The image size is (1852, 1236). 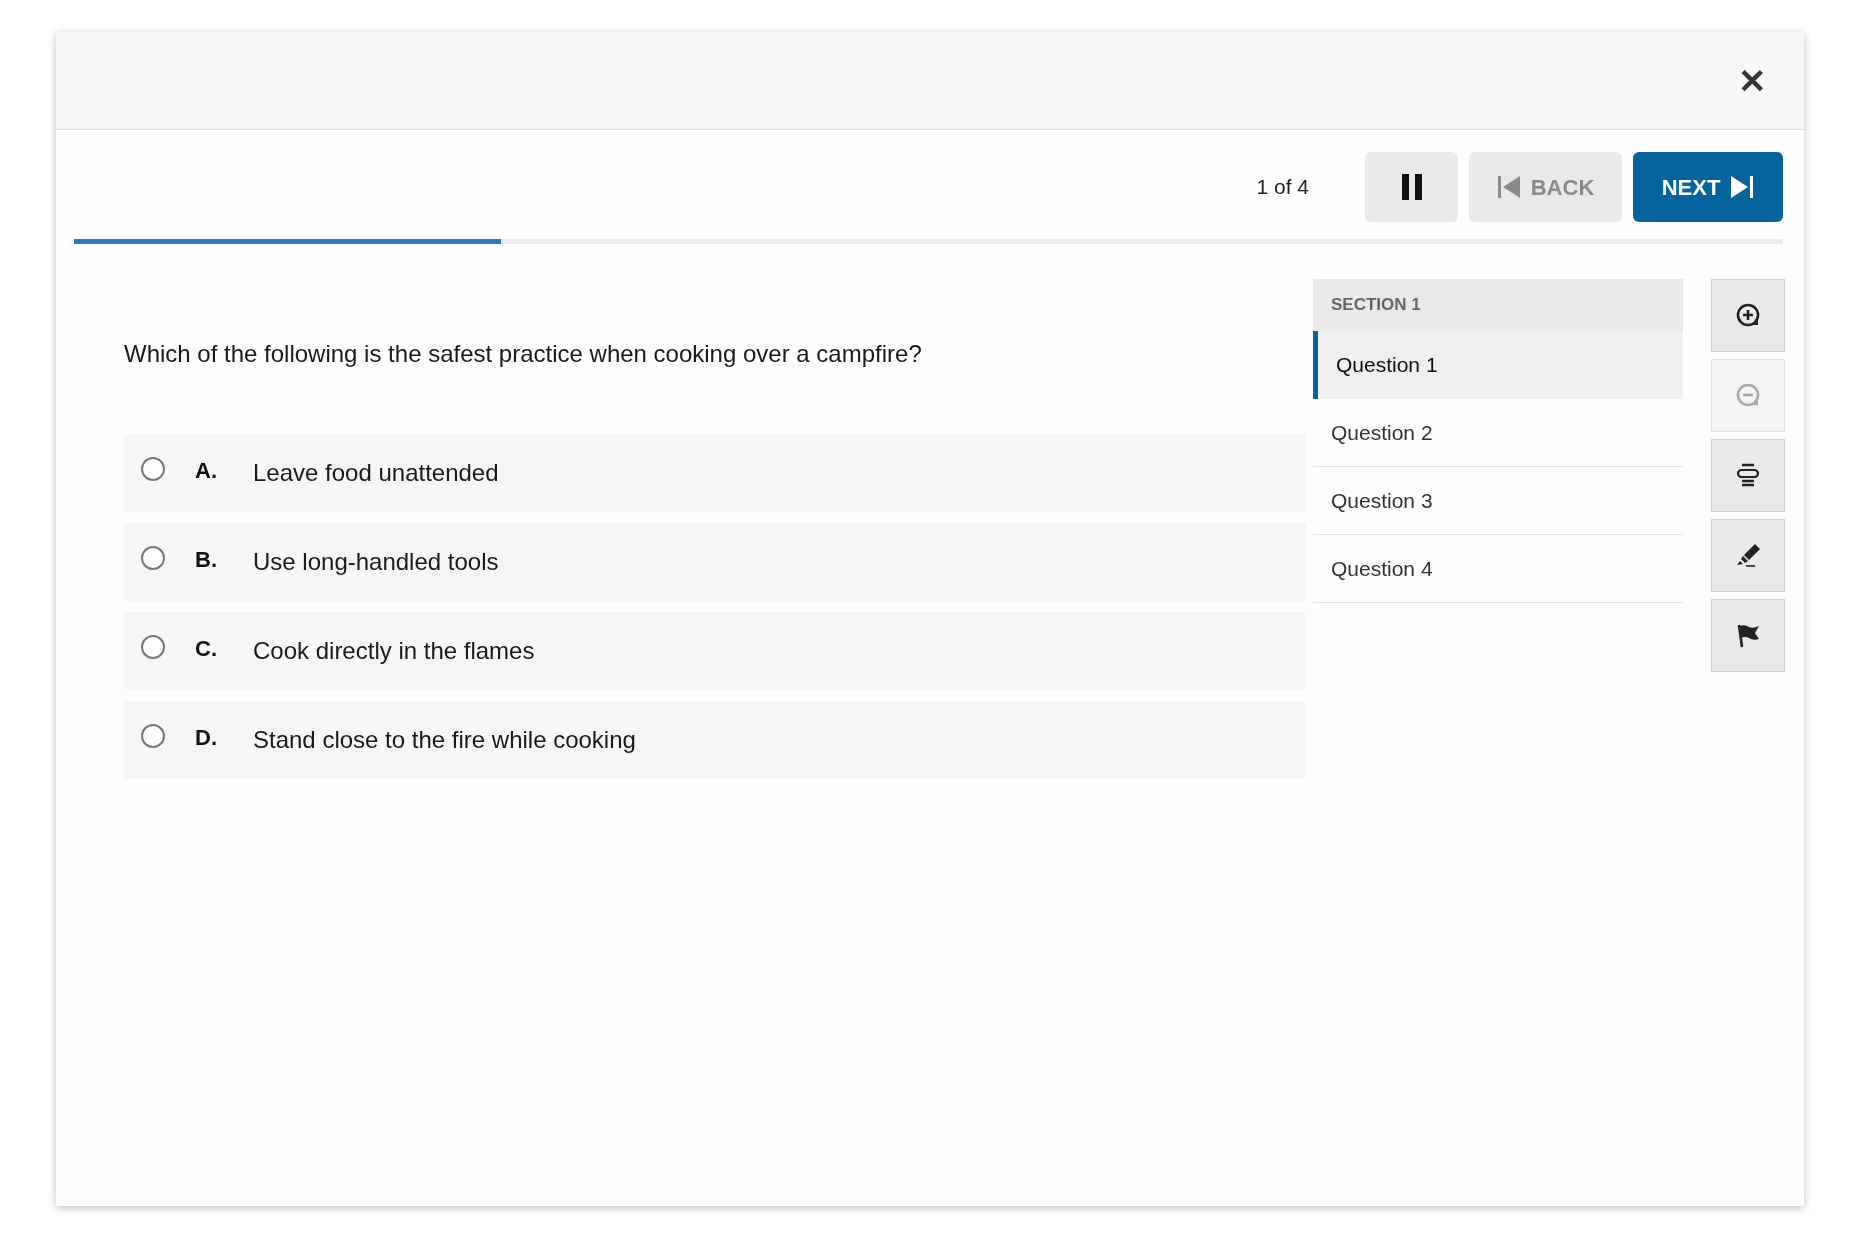 What do you see at coordinates (1708, 187) in the screenshot?
I see `next-button: NEXT` at bounding box center [1708, 187].